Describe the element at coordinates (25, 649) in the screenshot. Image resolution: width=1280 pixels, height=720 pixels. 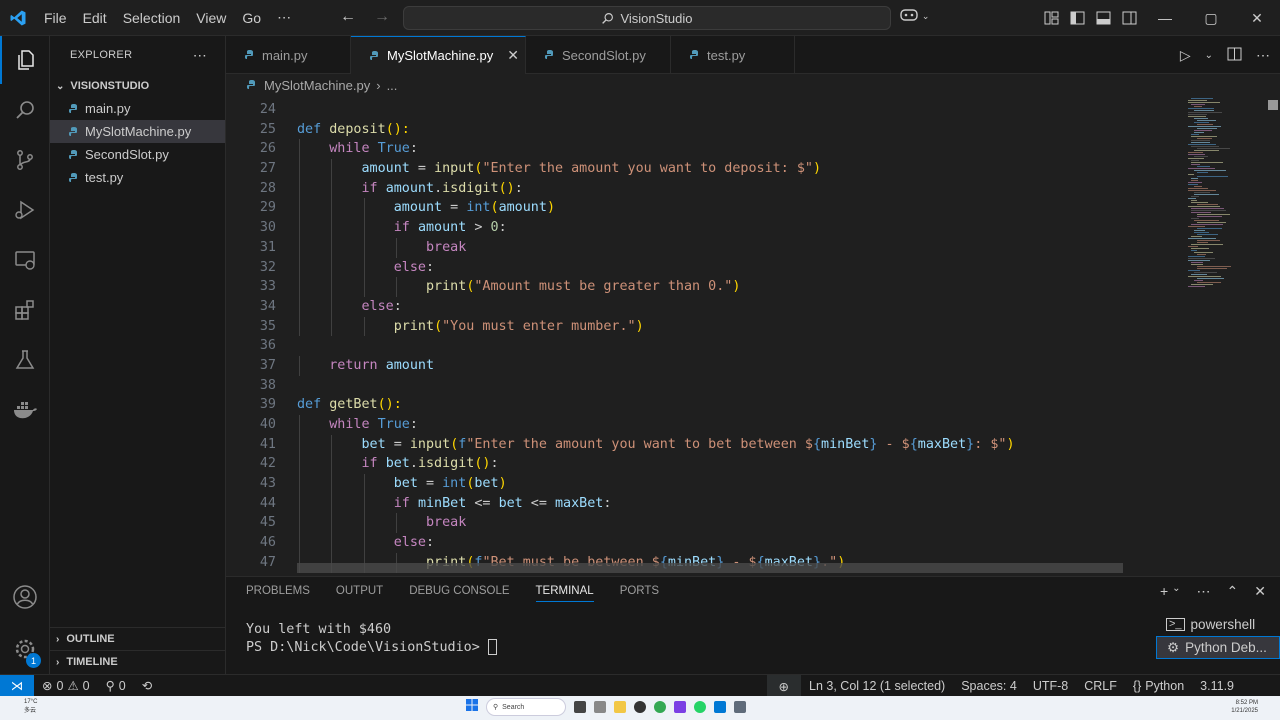
I see `manage-gear-icon: 1` at that location.